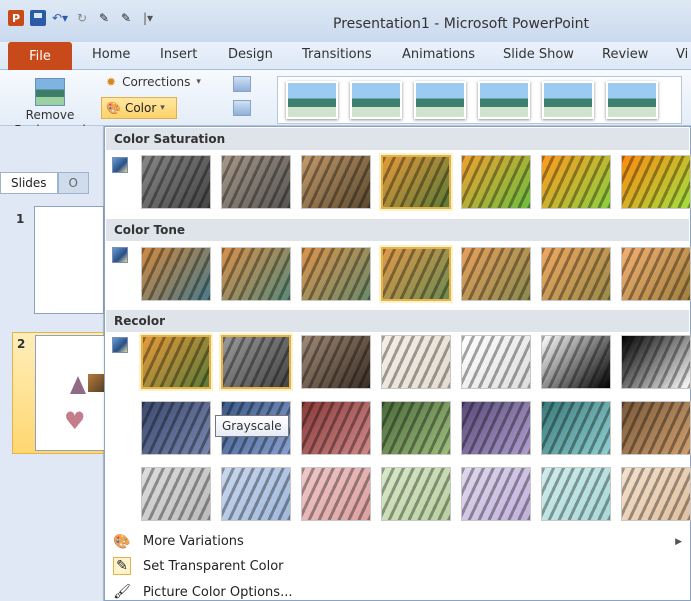 Image resolution: width=691 pixels, height=601 pixels. What do you see at coordinates (126, 18) in the screenshot?
I see `magic-wand-alt-icon: ✎` at bounding box center [126, 18].